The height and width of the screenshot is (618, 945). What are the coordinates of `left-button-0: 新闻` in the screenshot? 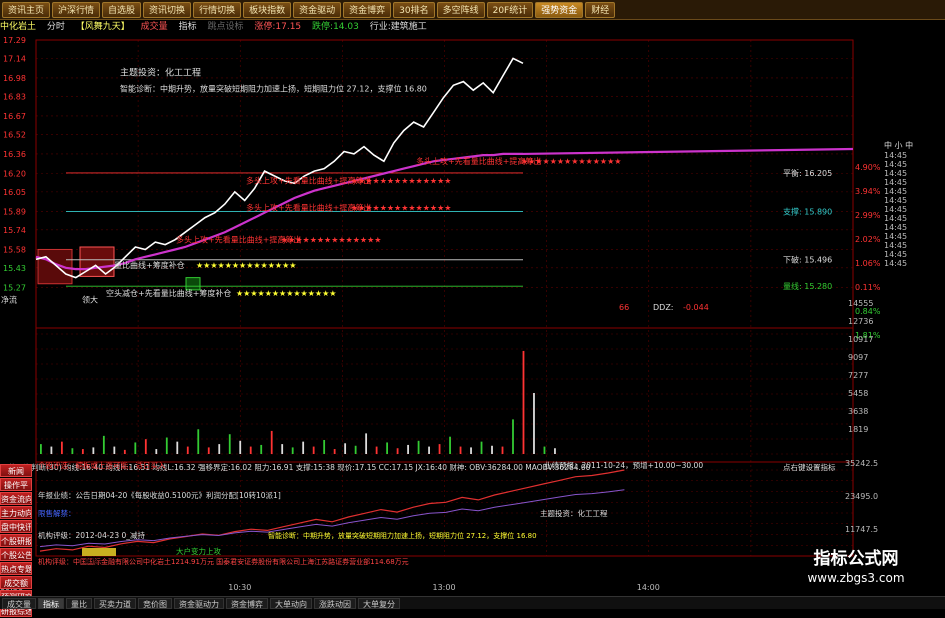 It's located at (16, 470).